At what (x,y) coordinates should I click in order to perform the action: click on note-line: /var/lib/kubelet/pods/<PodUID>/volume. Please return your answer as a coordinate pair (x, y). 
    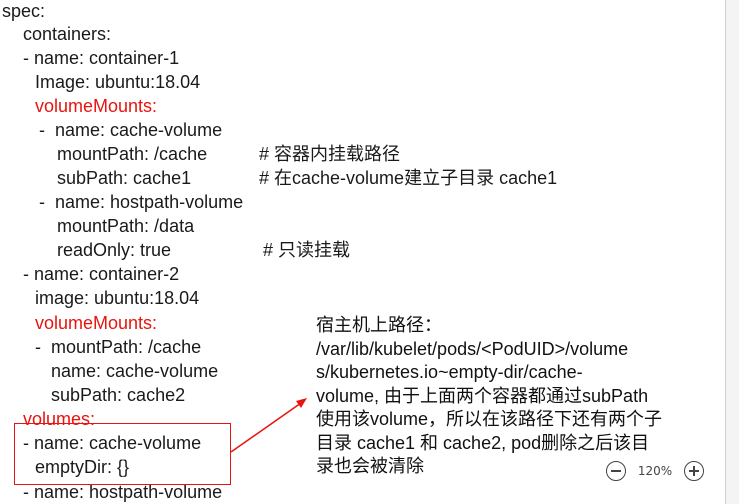
    Looking at the image, I should click on (472, 348).